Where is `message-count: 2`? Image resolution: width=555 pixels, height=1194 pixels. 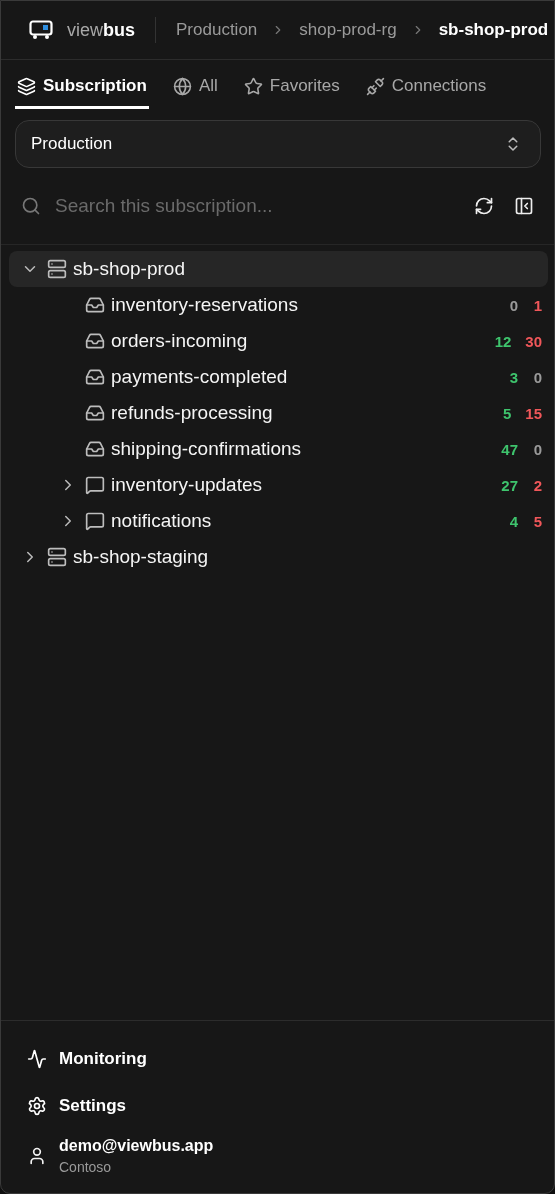
message-count: 2 is located at coordinates (537, 485).